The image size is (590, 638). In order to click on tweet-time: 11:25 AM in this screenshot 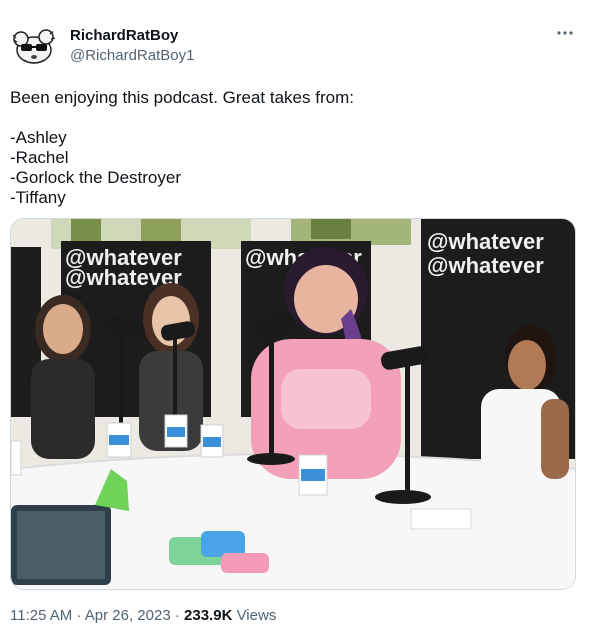, I will do `click(41, 615)`.